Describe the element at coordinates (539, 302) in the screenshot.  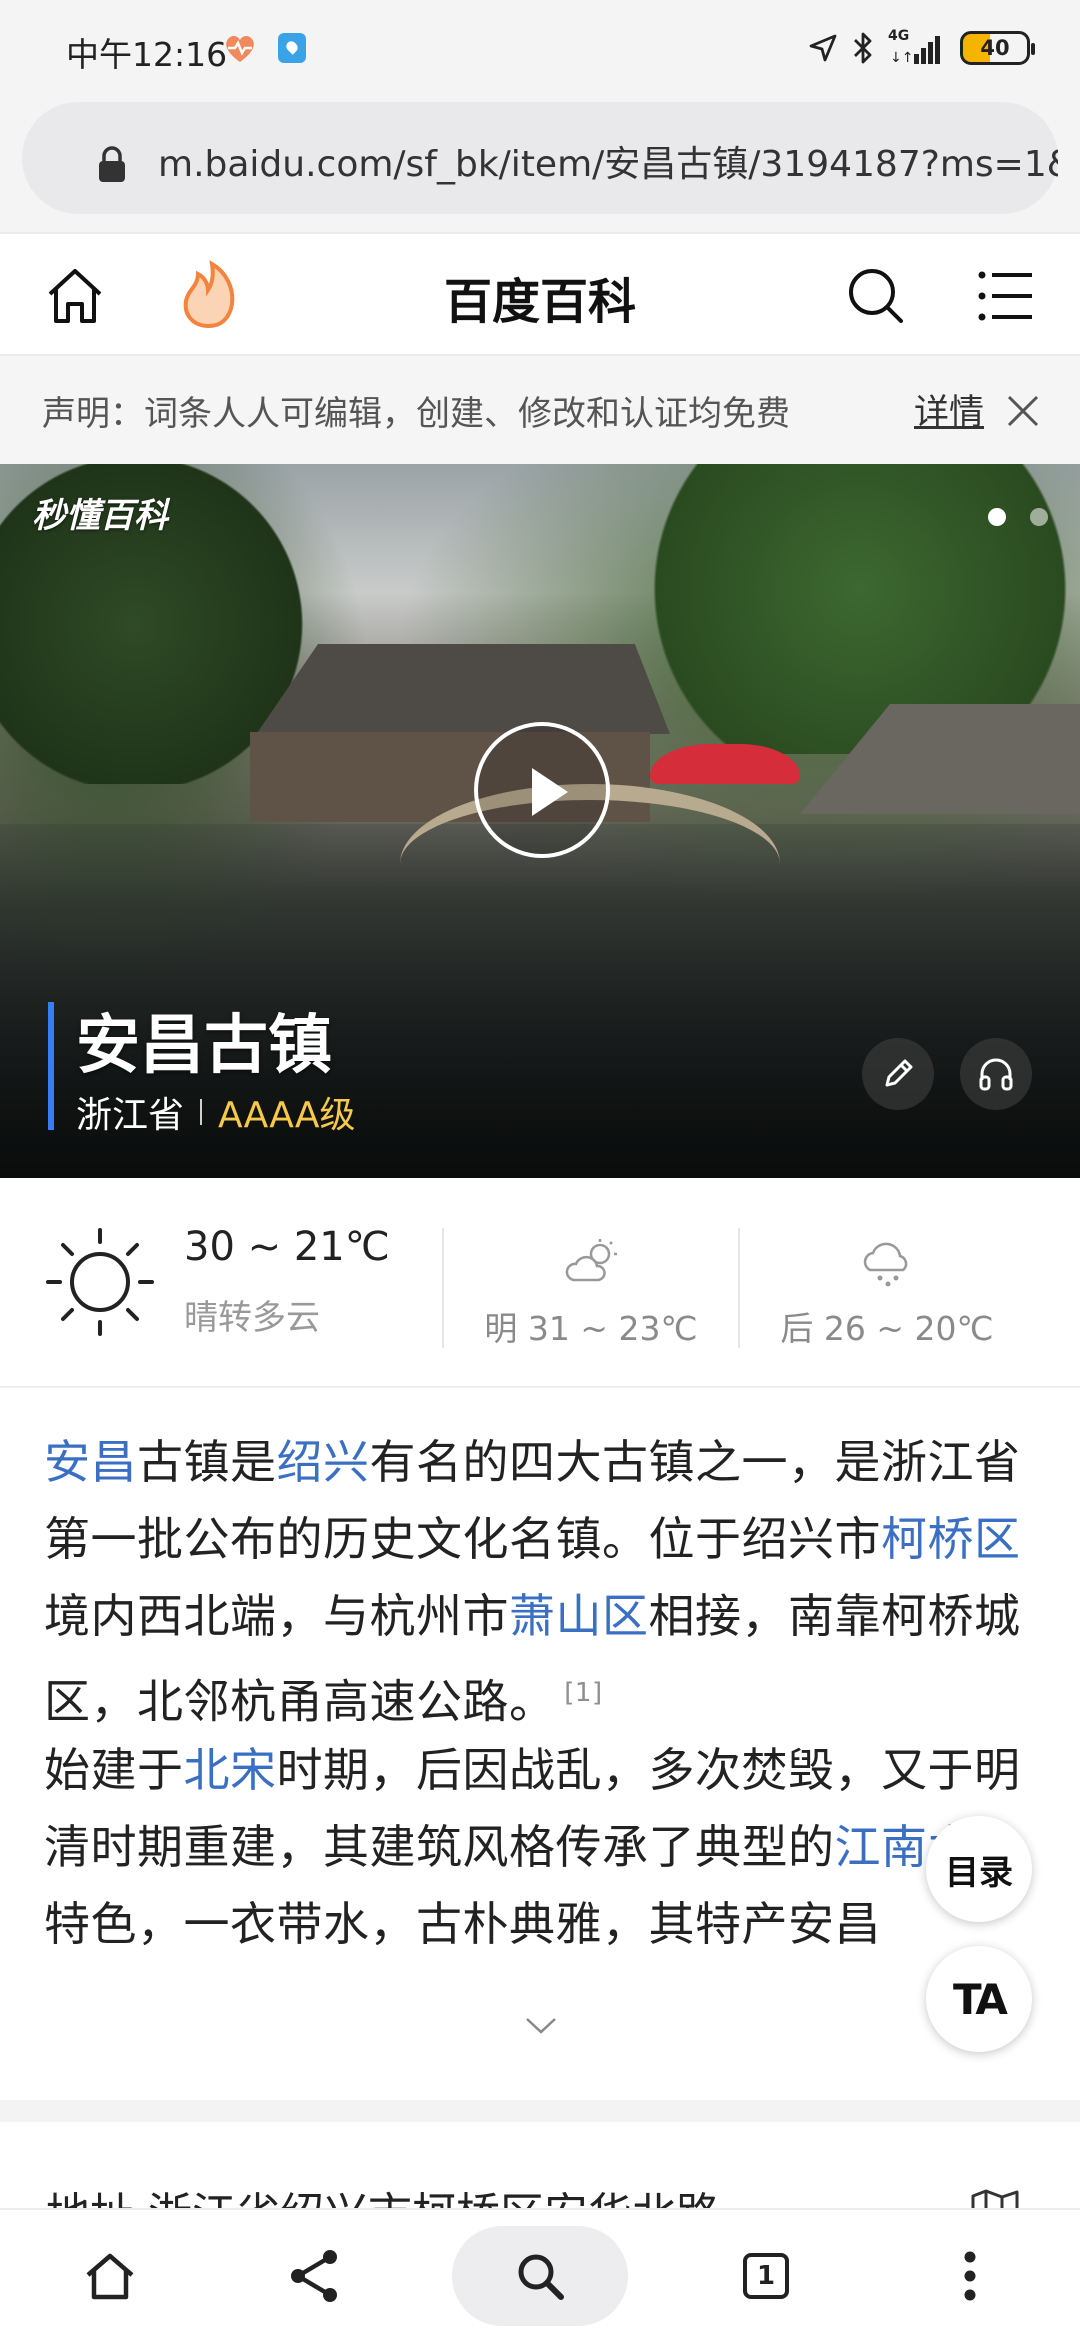
I see `site-title: 百度百科` at that location.